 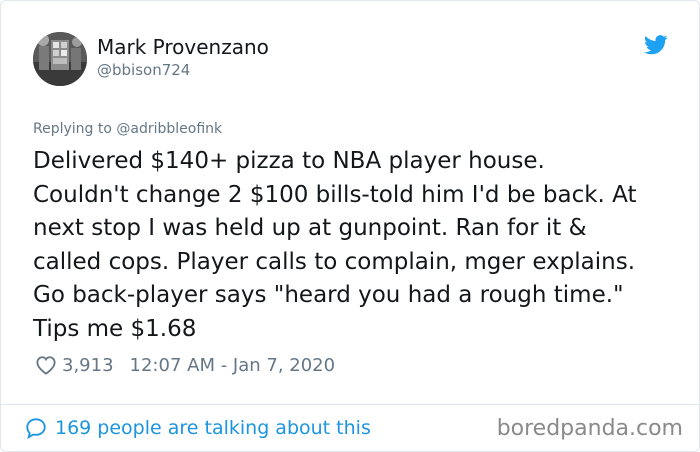 What do you see at coordinates (350, 404) in the screenshot?
I see `divider` at bounding box center [350, 404].